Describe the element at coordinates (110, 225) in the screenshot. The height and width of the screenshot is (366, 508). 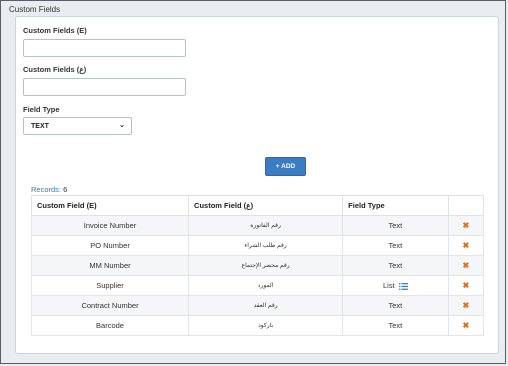
I see `cell-field-e: Invoice Number` at that location.